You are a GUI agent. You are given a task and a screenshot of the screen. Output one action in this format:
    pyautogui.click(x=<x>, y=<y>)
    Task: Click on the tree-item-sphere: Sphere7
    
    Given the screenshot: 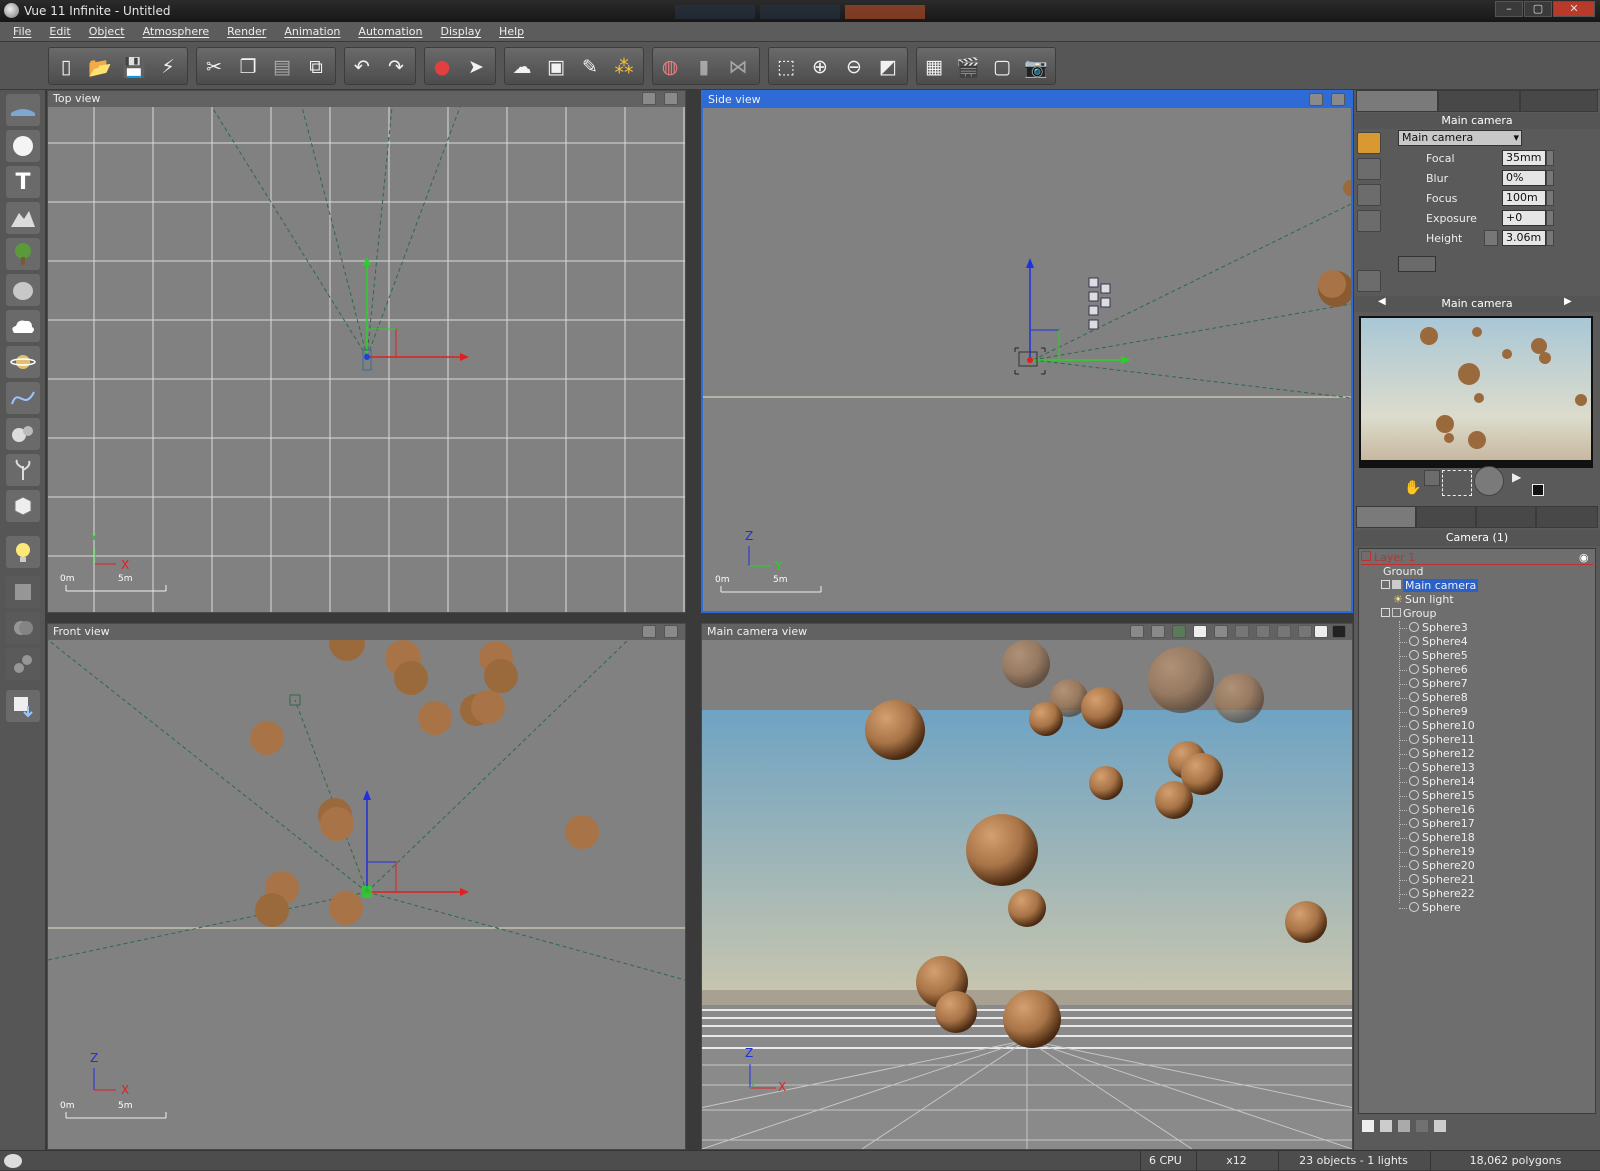 What is the action you would take?
    pyautogui.click(x=1433, y=684)
    